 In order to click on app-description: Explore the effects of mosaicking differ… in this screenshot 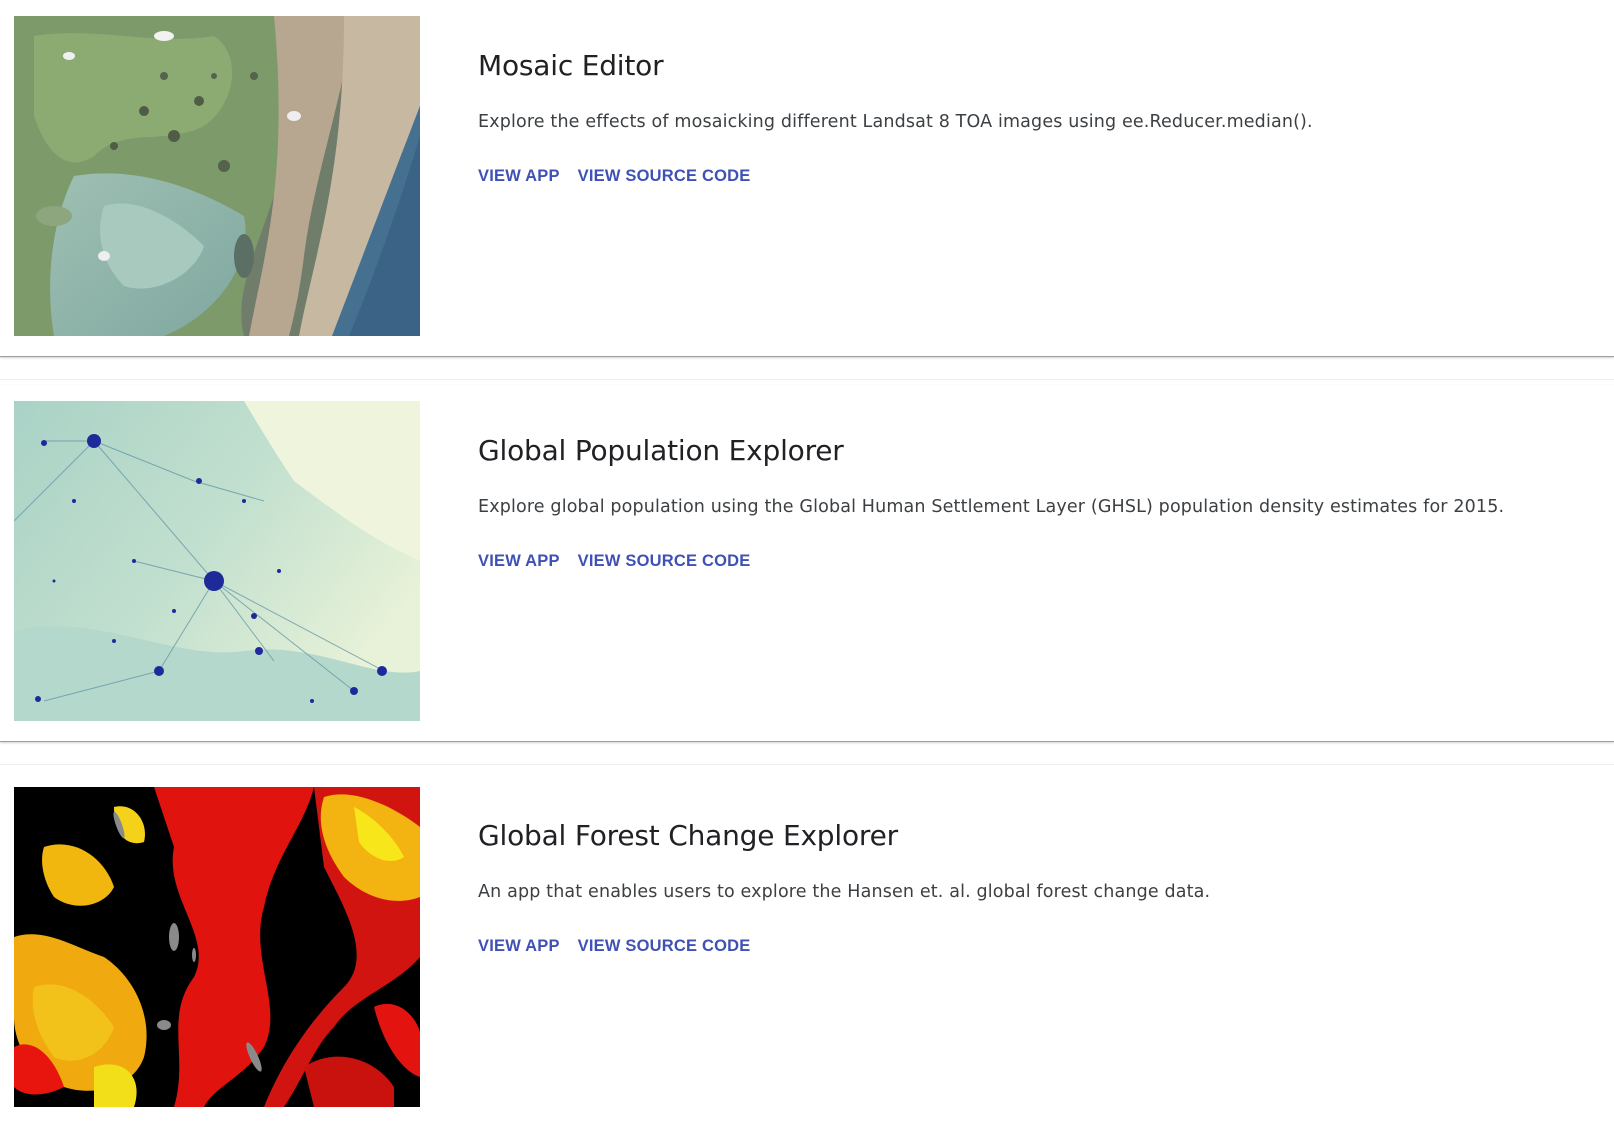, I will do `click(895, 122)`.